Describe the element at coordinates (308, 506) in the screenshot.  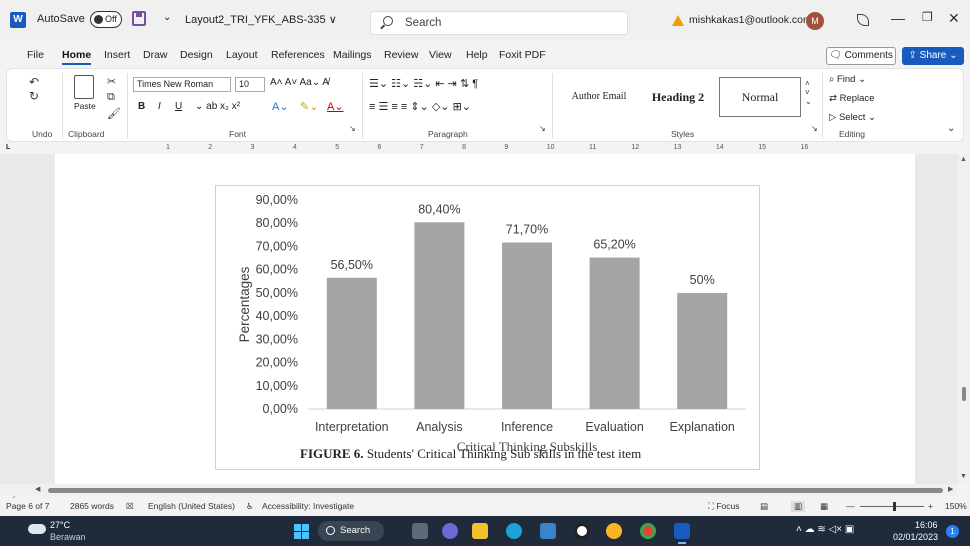
I see `accessibility-status: Accessibility: Investigate` at that location.